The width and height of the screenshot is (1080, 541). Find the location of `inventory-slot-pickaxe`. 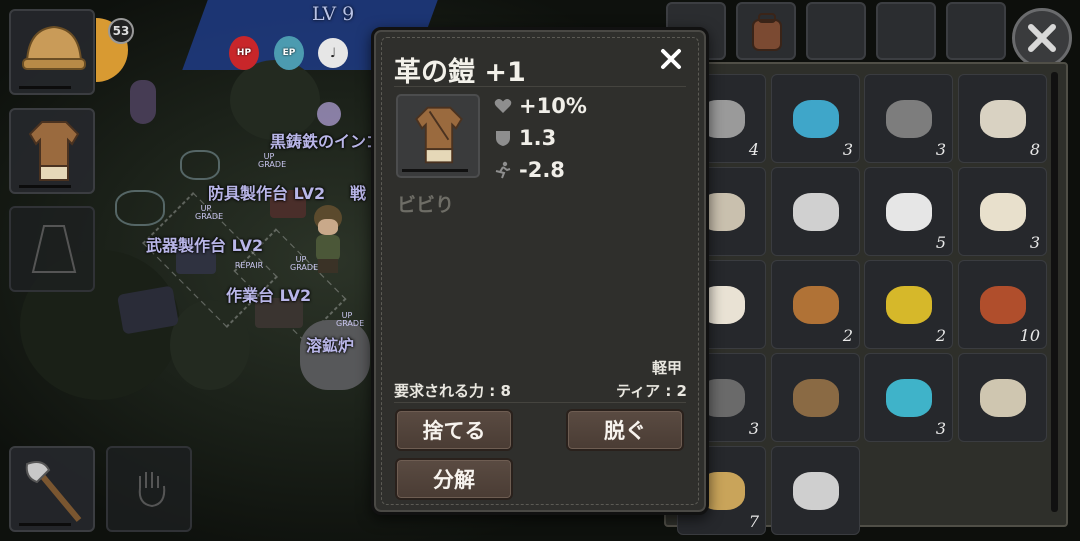

inventory-slot-pickaxe is located at coordinates (815, 397).